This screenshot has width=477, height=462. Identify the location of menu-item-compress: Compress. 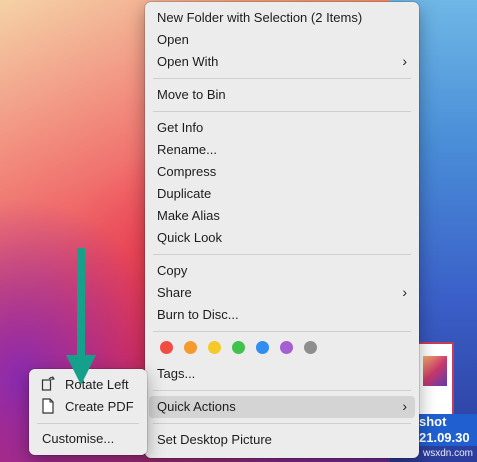
(186, 172).